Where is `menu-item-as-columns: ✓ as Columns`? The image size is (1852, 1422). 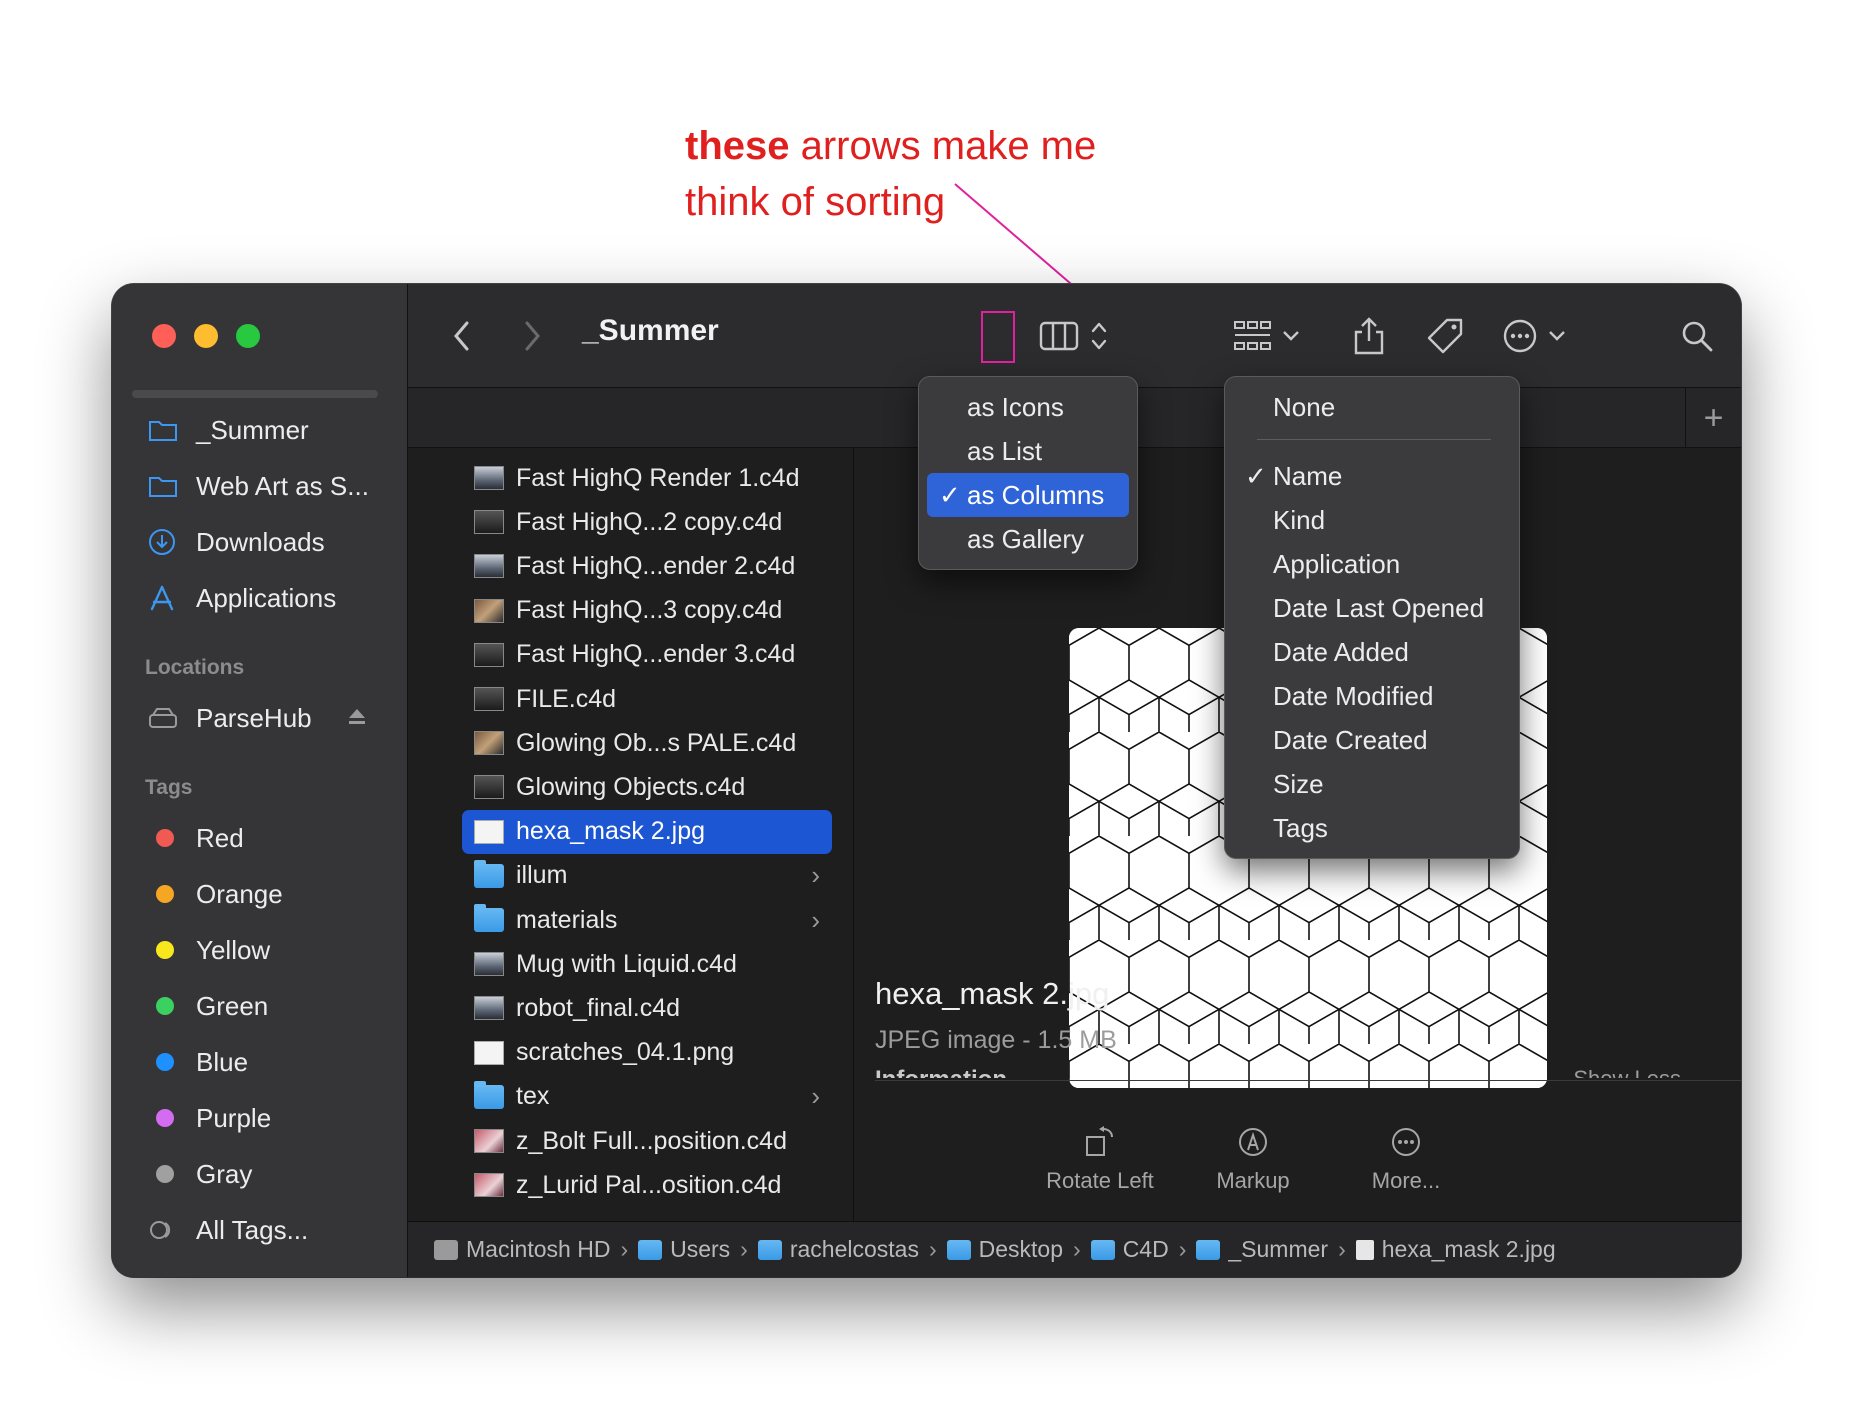
menu-item-as-columns: ✓ as Columns is located at coordinates (1028, 495).